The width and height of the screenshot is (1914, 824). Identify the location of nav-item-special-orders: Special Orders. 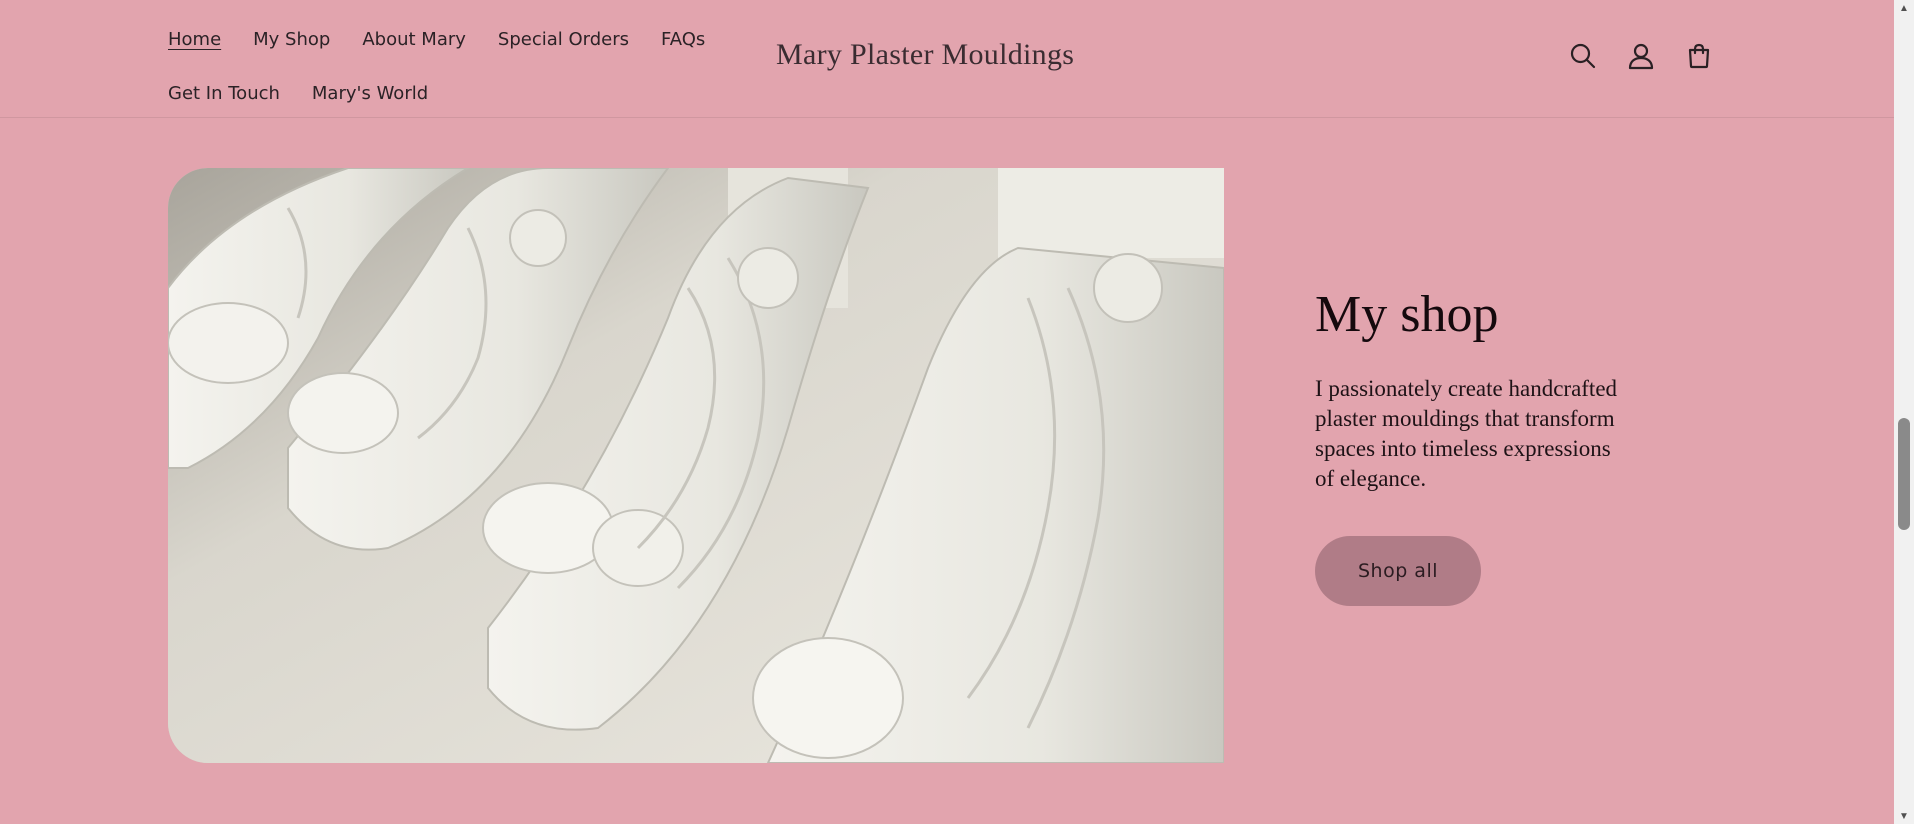
(563, 39).